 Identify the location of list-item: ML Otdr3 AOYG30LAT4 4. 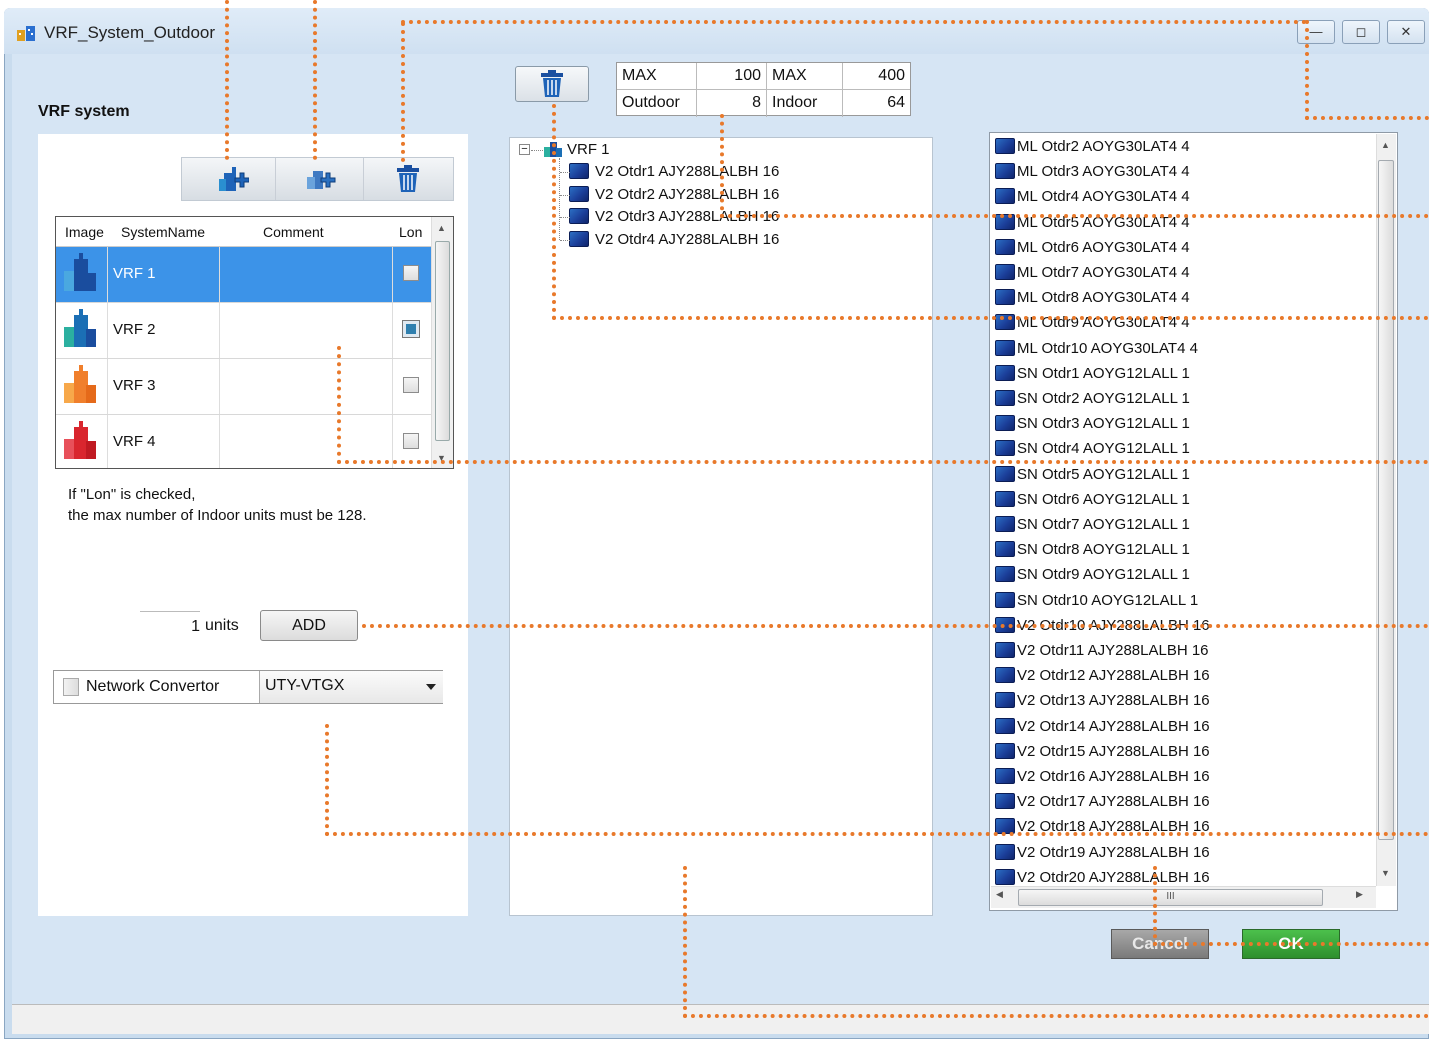
(1092, 172).